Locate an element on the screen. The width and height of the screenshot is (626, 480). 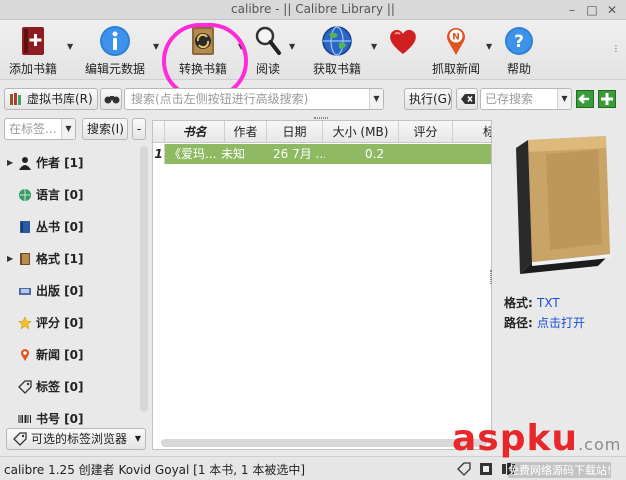
help-label: 帮助 is located at coordinates (518, 69).